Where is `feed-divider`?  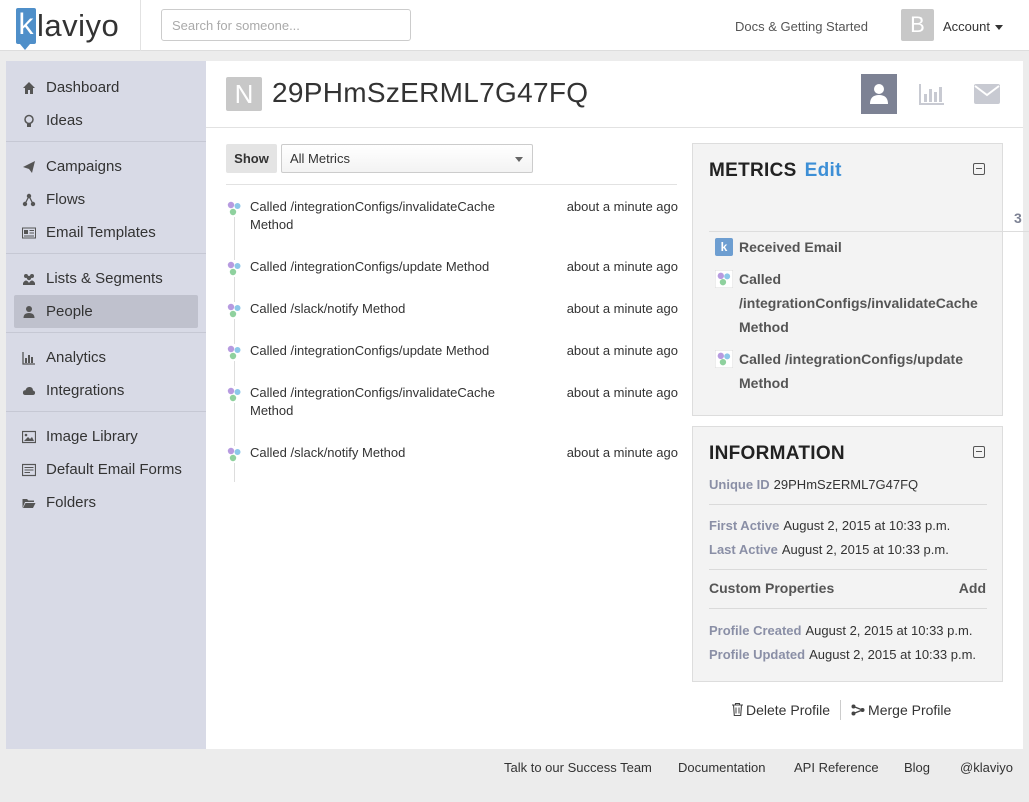
feed-divider is located at coordinates (451, 184).